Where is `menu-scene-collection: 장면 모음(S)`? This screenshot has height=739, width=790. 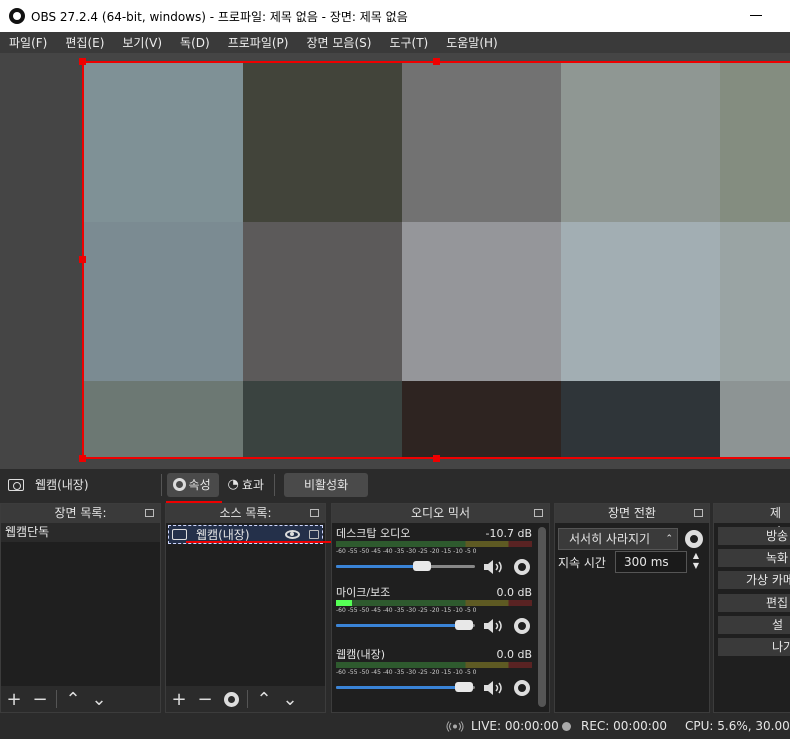
menu-scene-collection: 장면 모음(S) is located at coordinates (338, 42).